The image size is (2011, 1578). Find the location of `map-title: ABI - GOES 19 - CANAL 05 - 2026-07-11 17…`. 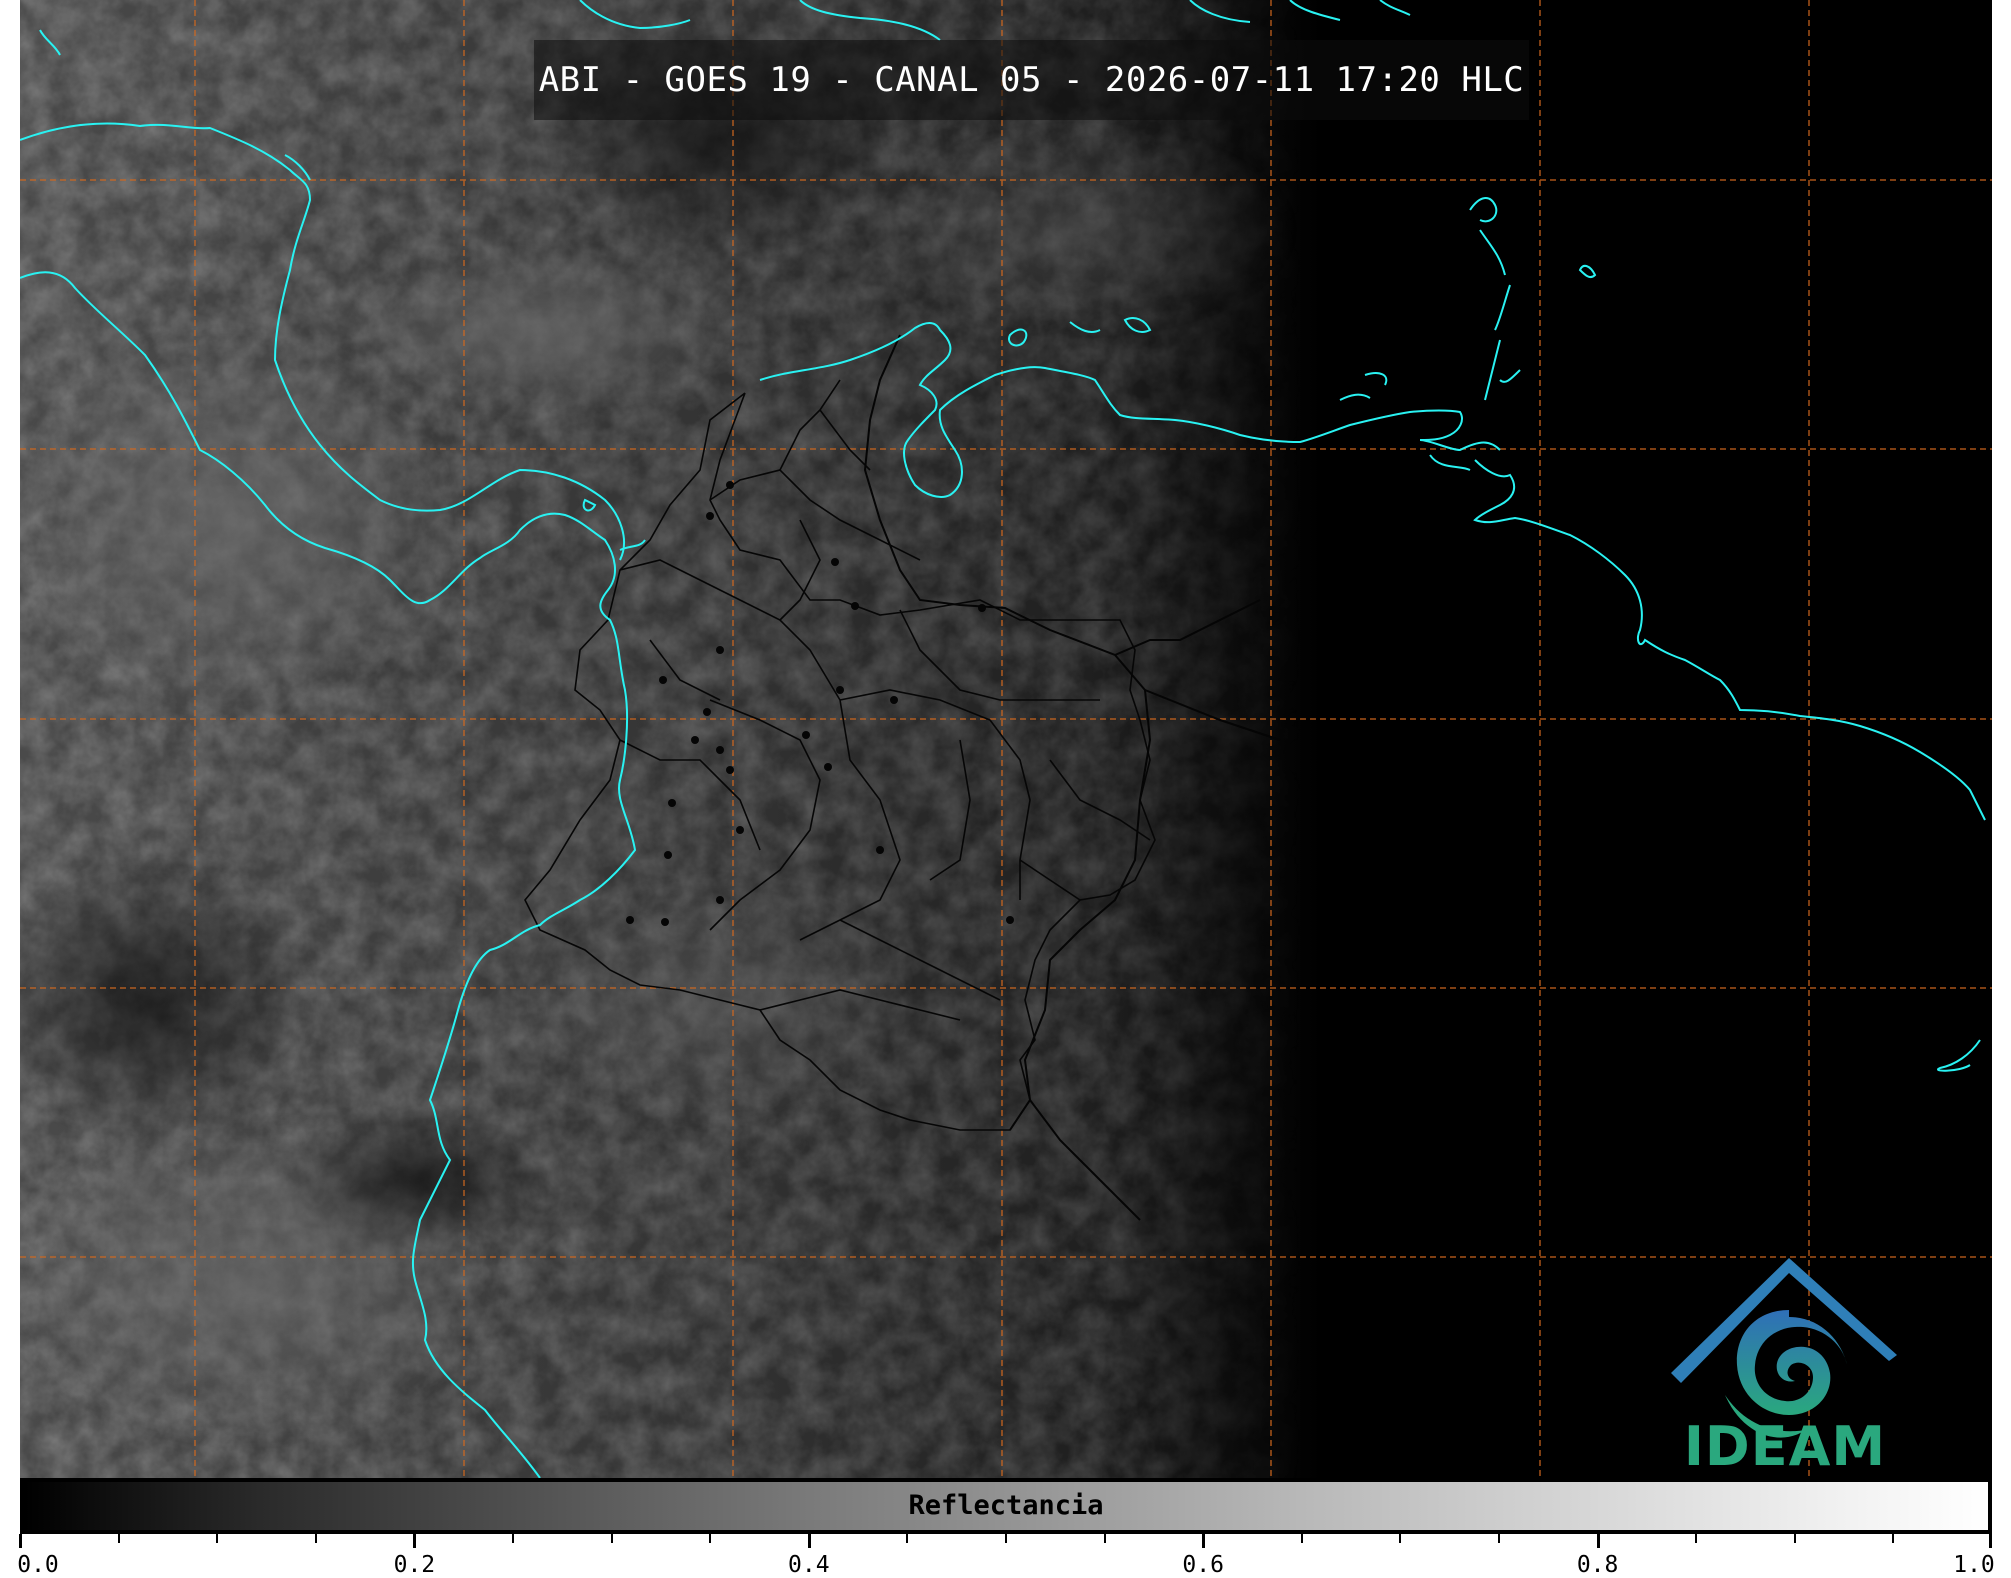

map-title: ABI - GOES 19 - CANAL 05 - 2026-07-11 17… is located at coordinates (1031, 80).